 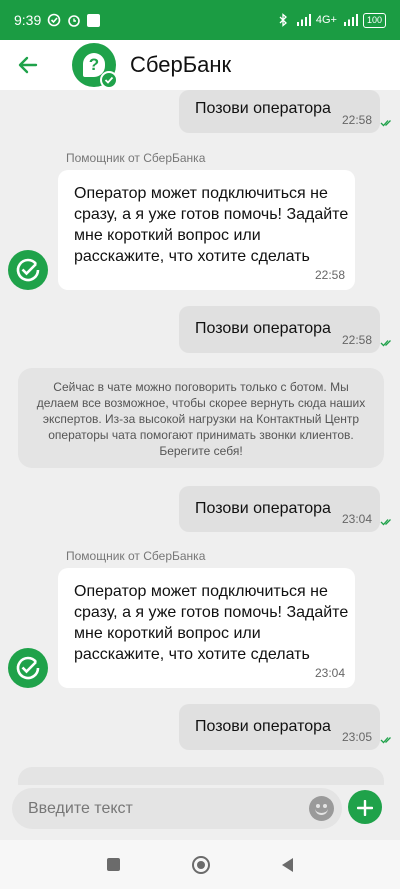 I want to click on notification-icon, so click(x=94, y=20).